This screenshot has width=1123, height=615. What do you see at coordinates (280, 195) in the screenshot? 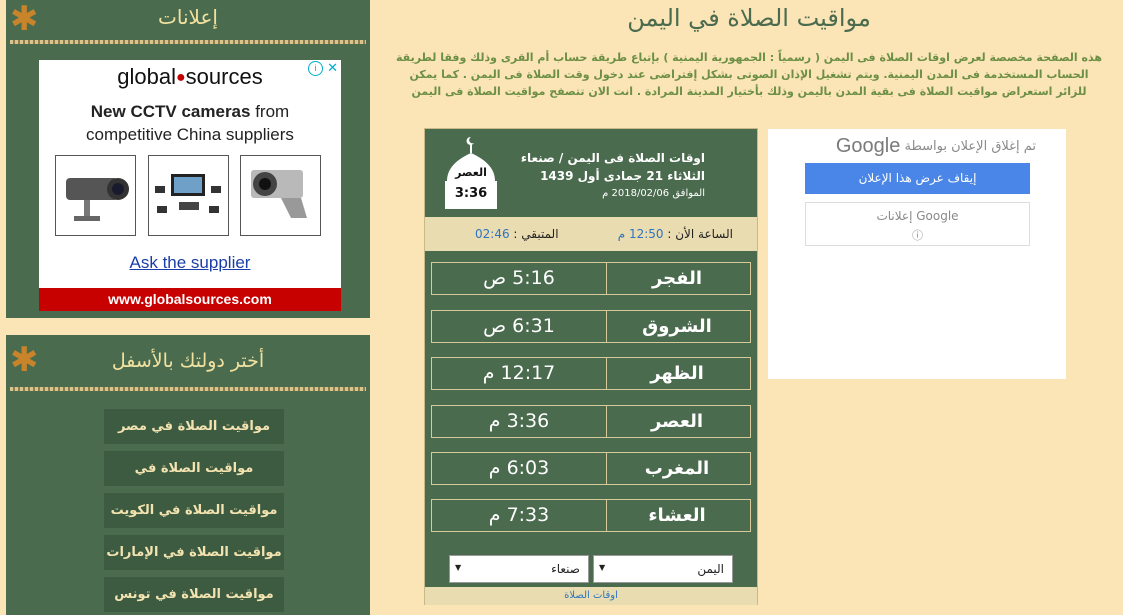
I see `box-camera-image` at bounding box center [280, 195].